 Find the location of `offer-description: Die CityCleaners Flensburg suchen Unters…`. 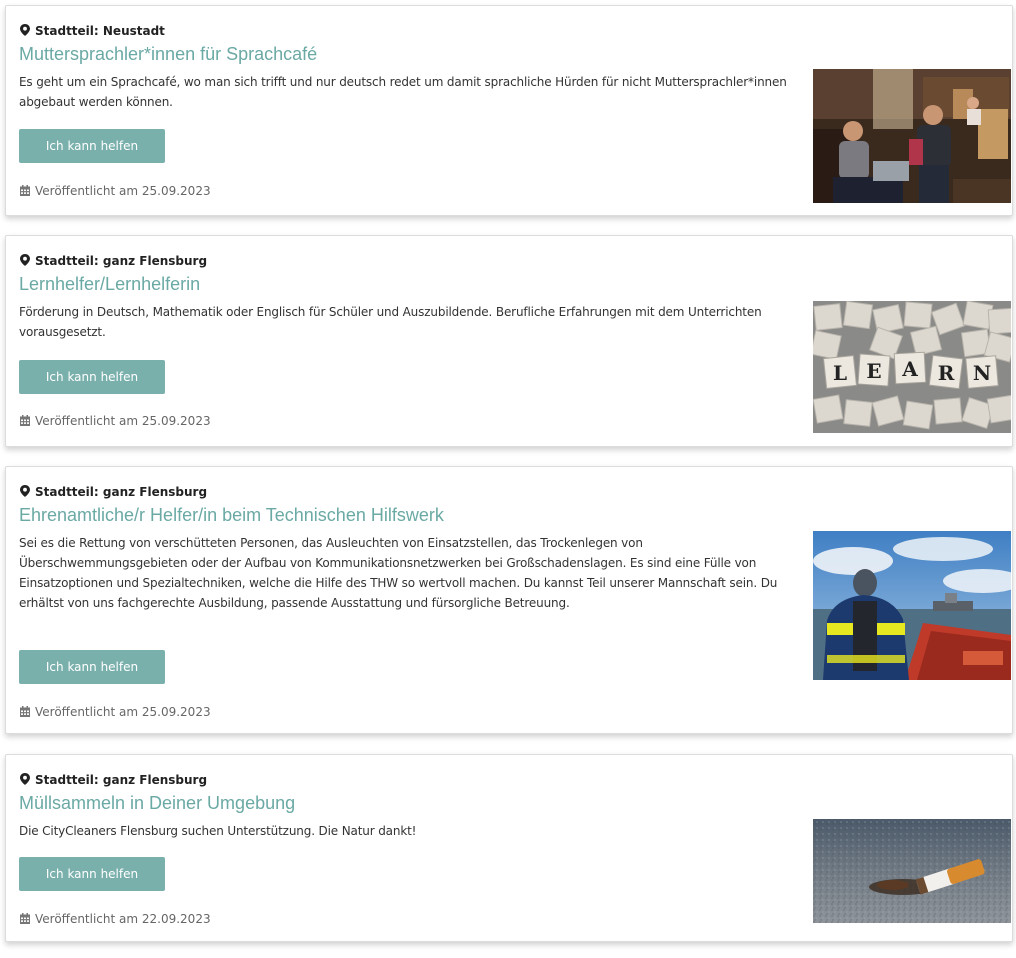

offer-description: Die CityCleaners Flensburg suchen Unters… is located at coordinates (218, 831).